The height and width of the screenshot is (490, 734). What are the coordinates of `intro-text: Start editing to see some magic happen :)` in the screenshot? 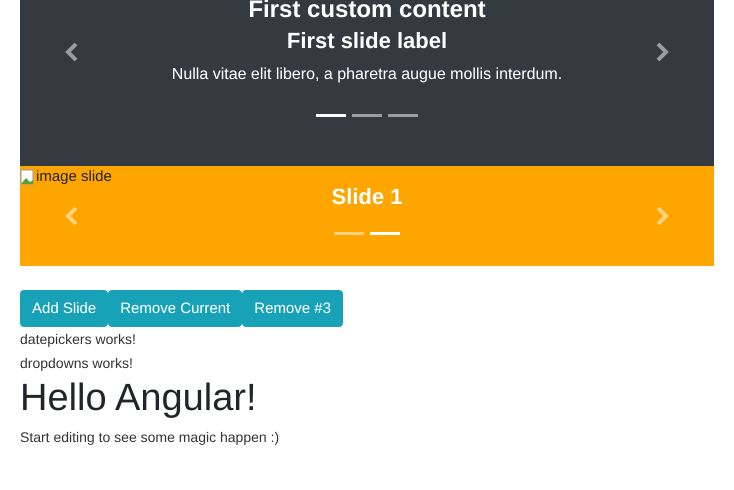 It's located at (150, 437).